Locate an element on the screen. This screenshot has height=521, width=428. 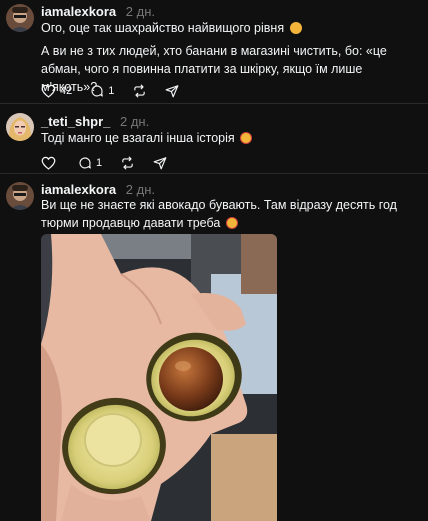
username: _teti_shpr_ is located at coordinates (75, 121).